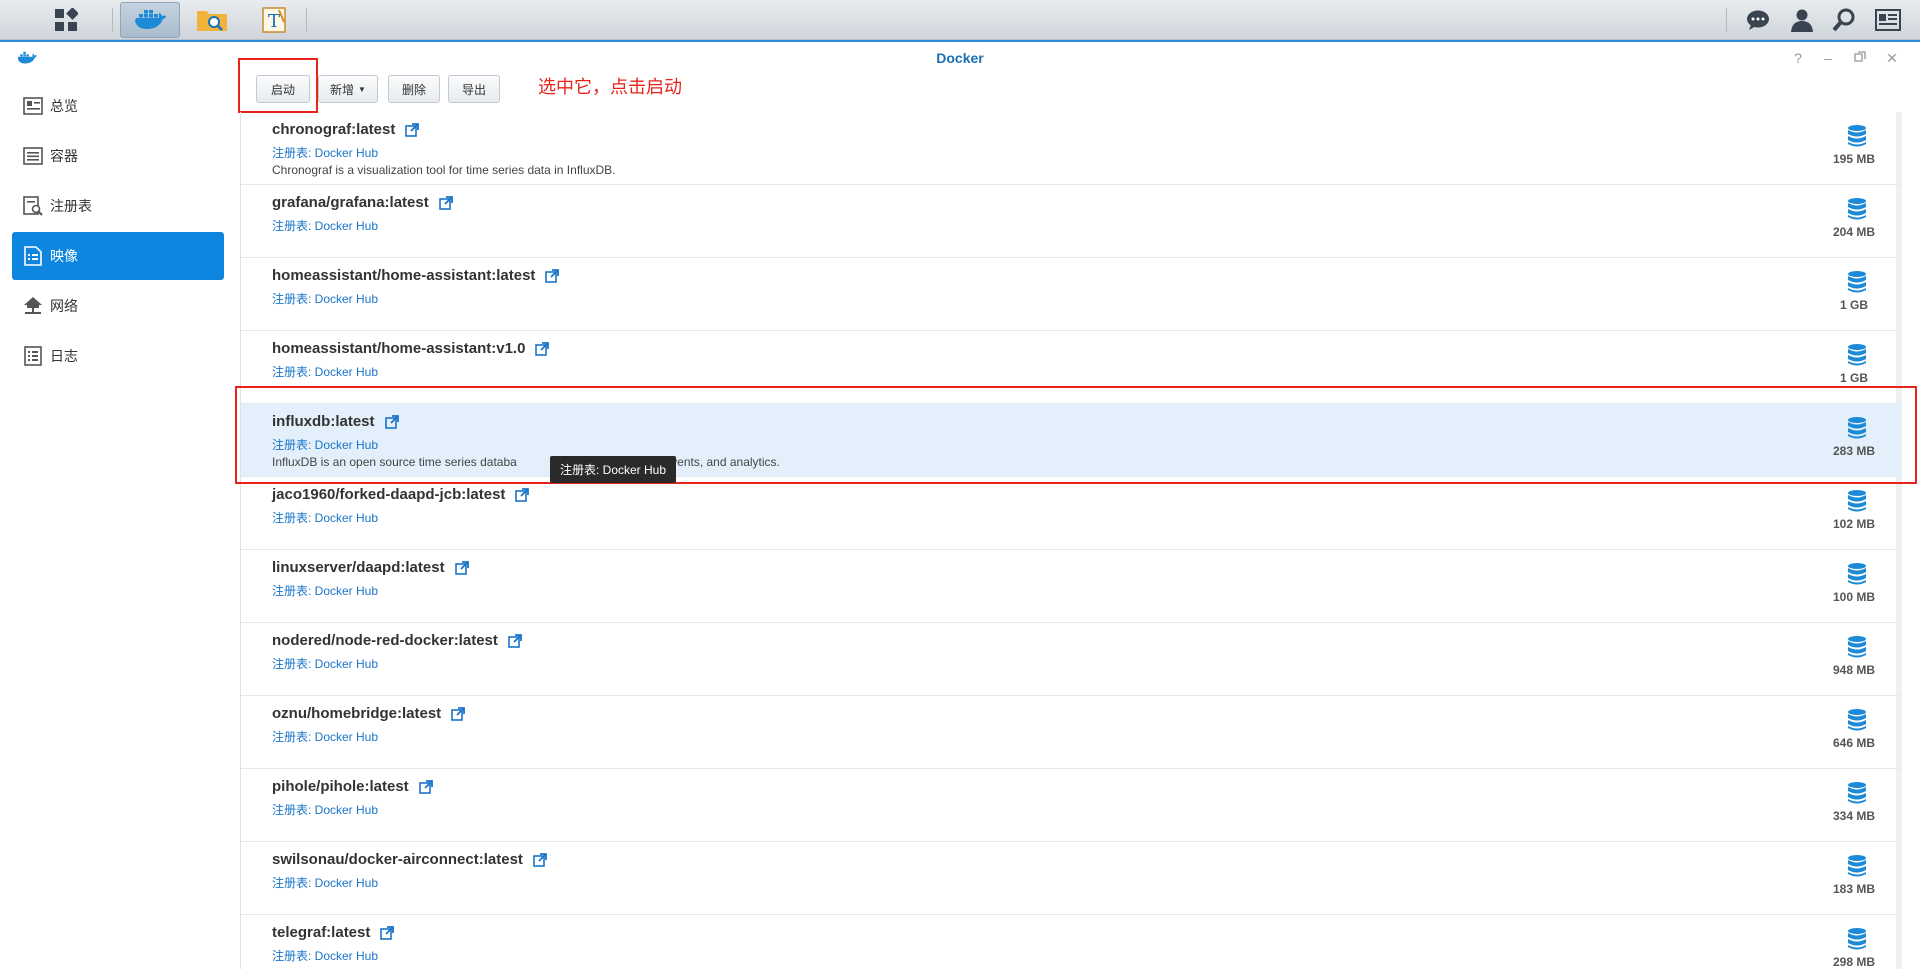  What do you see at coordinates (64, 306) in the screenshot?
I see `sidebar-item-label: 网络` at bounding box center [64, 306].